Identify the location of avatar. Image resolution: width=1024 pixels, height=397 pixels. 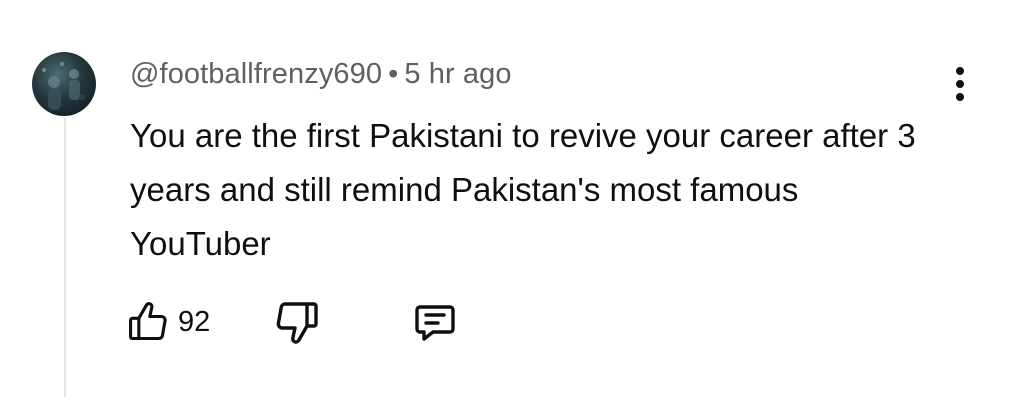
(64, 84).